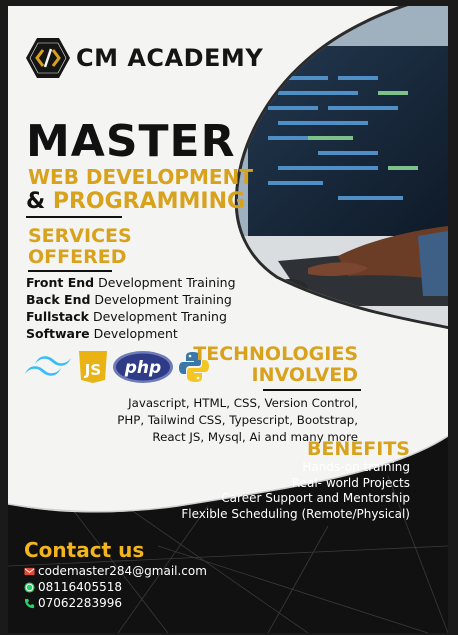  What do you see at coordinates (312, 390) in the screenshot?
I see `technologies-underline` at bounding box center [312, 390].